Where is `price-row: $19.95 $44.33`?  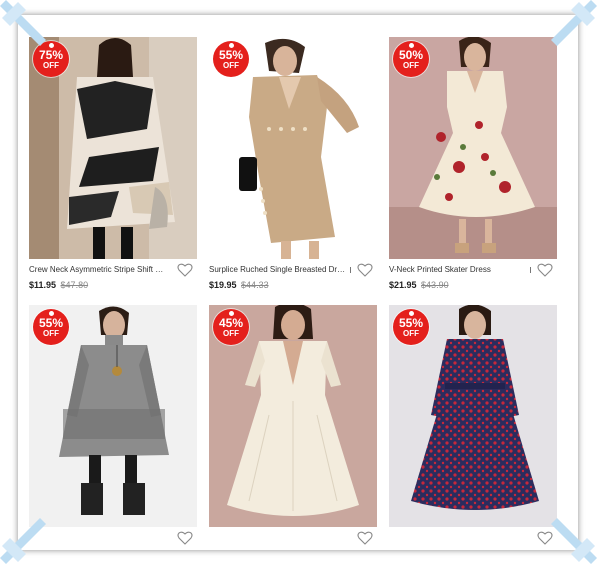 price-row: $19.95 $44.33 is located at coordinates (239, 285).